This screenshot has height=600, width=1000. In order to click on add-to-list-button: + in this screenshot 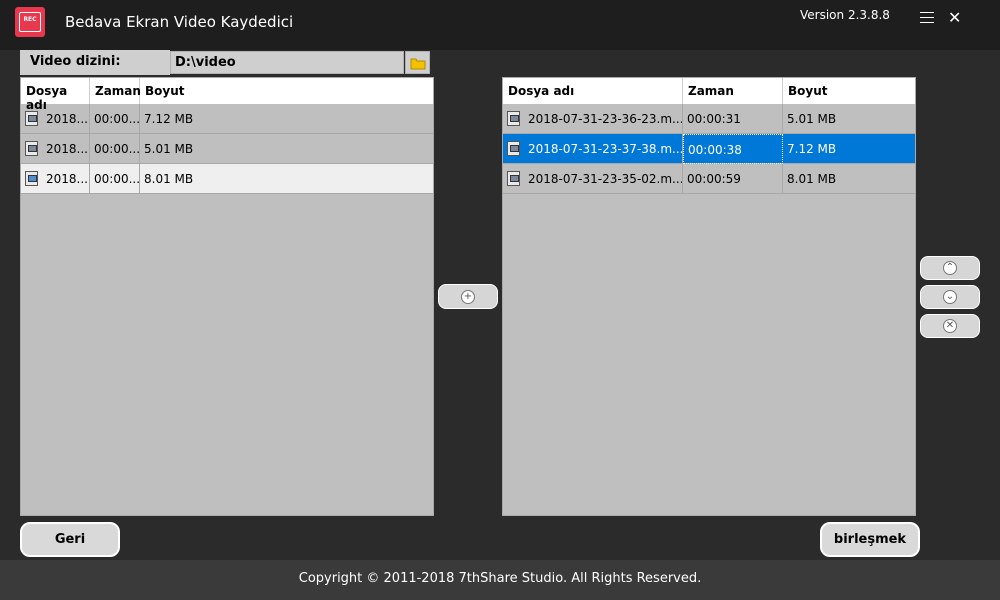, I will do `click(468, 296)`.